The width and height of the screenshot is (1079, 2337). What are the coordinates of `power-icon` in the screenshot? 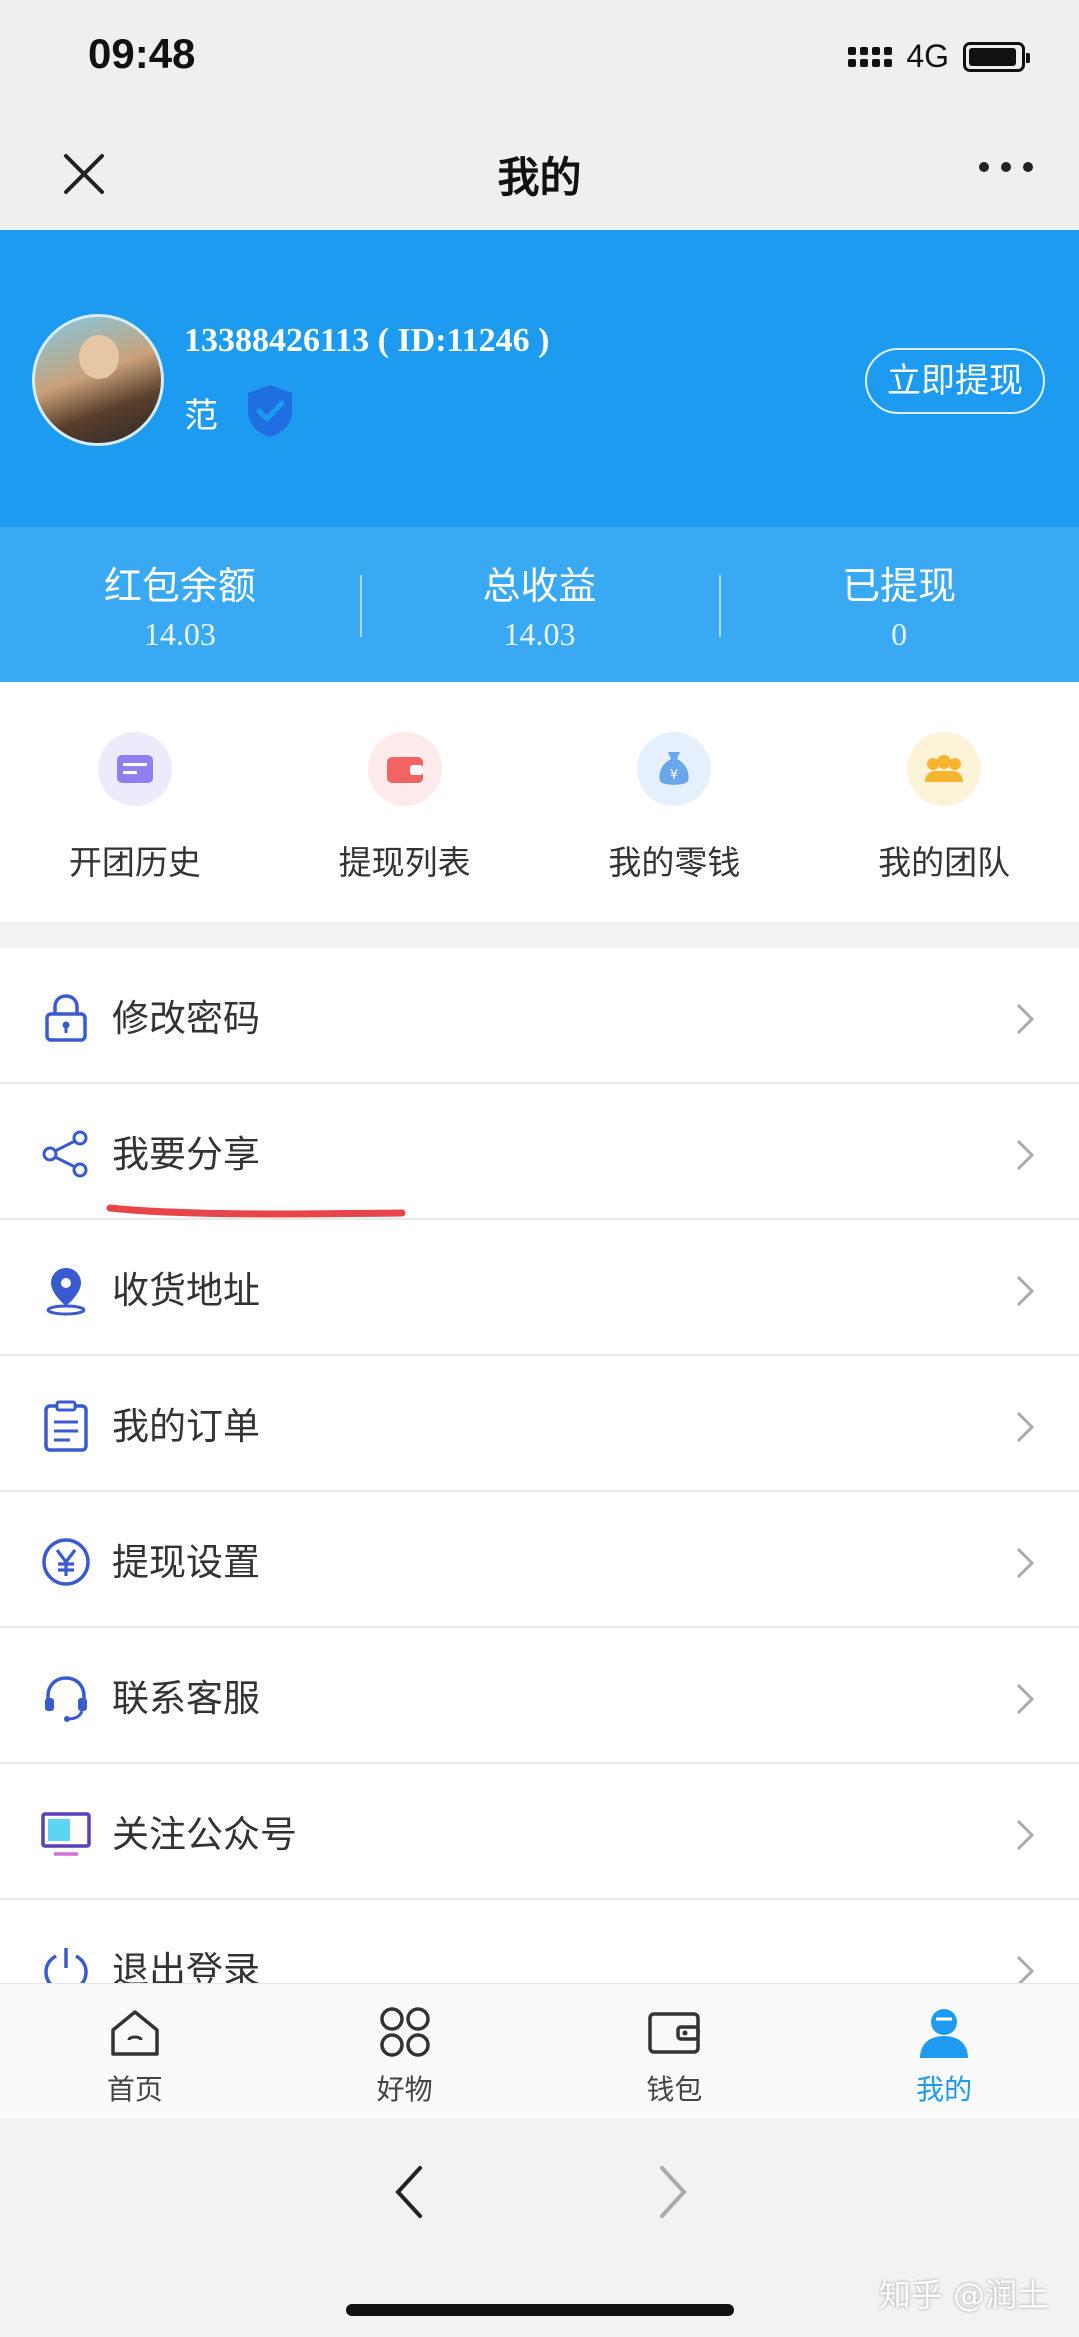 It's located at (66, 1965).